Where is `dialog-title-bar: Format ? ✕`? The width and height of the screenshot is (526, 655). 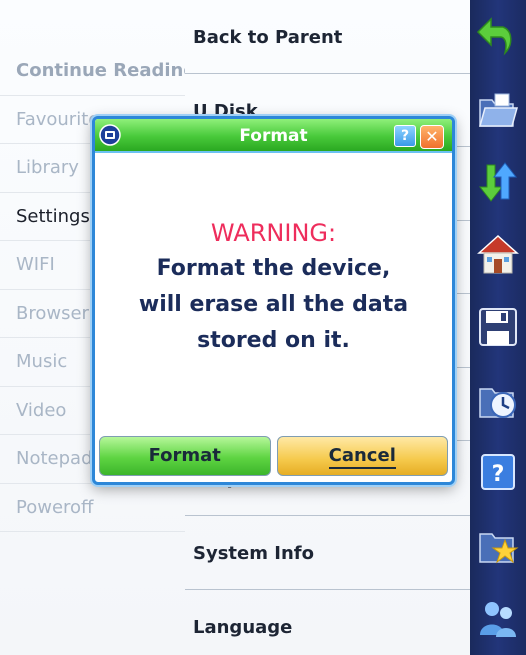
dialog-title-bar: Format ? ✕ is located at coordinates (273, 136).